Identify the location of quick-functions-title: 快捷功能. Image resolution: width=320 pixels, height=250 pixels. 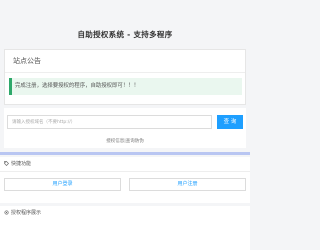
(21, 164).